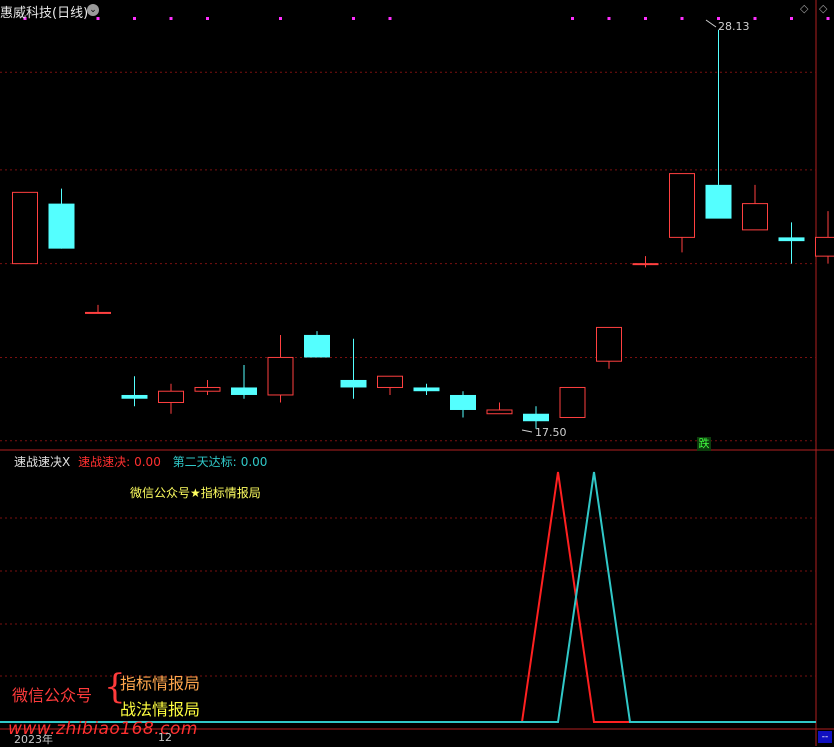 This screenshot has height=747, width=834. What do you see at coordinates (427, 18) in the screenshot?
I see `signal-markers` at bounding box center [427, 18].